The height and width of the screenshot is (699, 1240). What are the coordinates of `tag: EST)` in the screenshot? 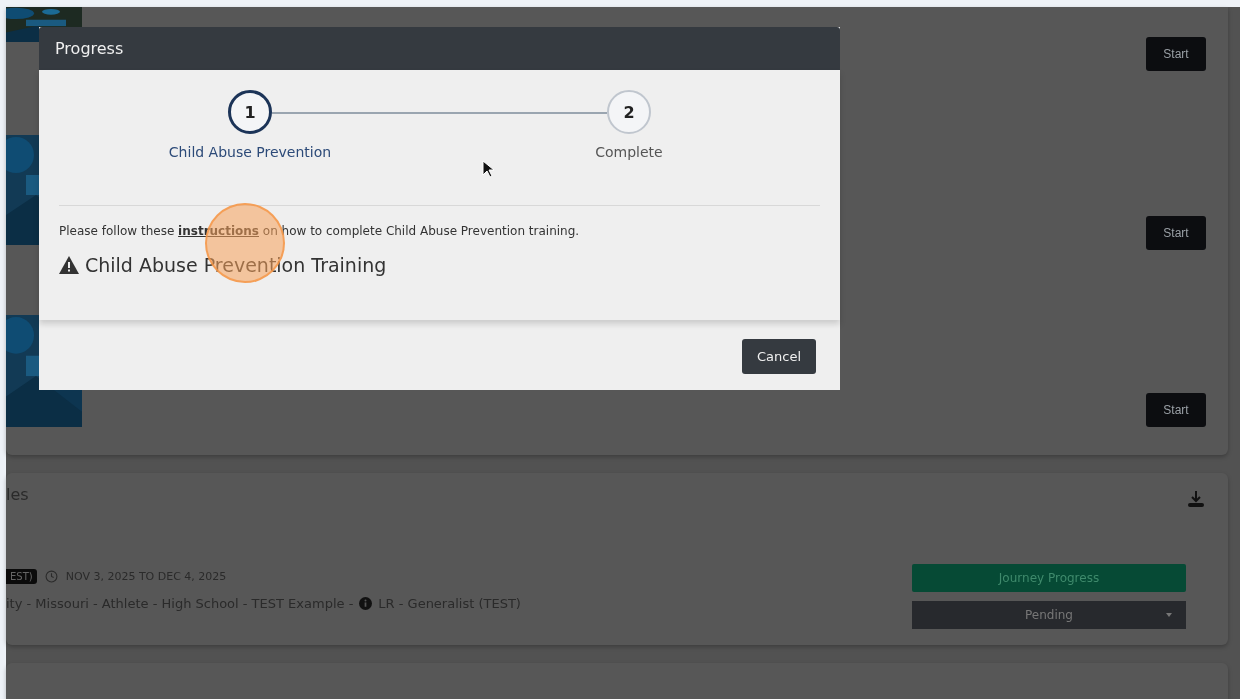 It's located at (21, 576).